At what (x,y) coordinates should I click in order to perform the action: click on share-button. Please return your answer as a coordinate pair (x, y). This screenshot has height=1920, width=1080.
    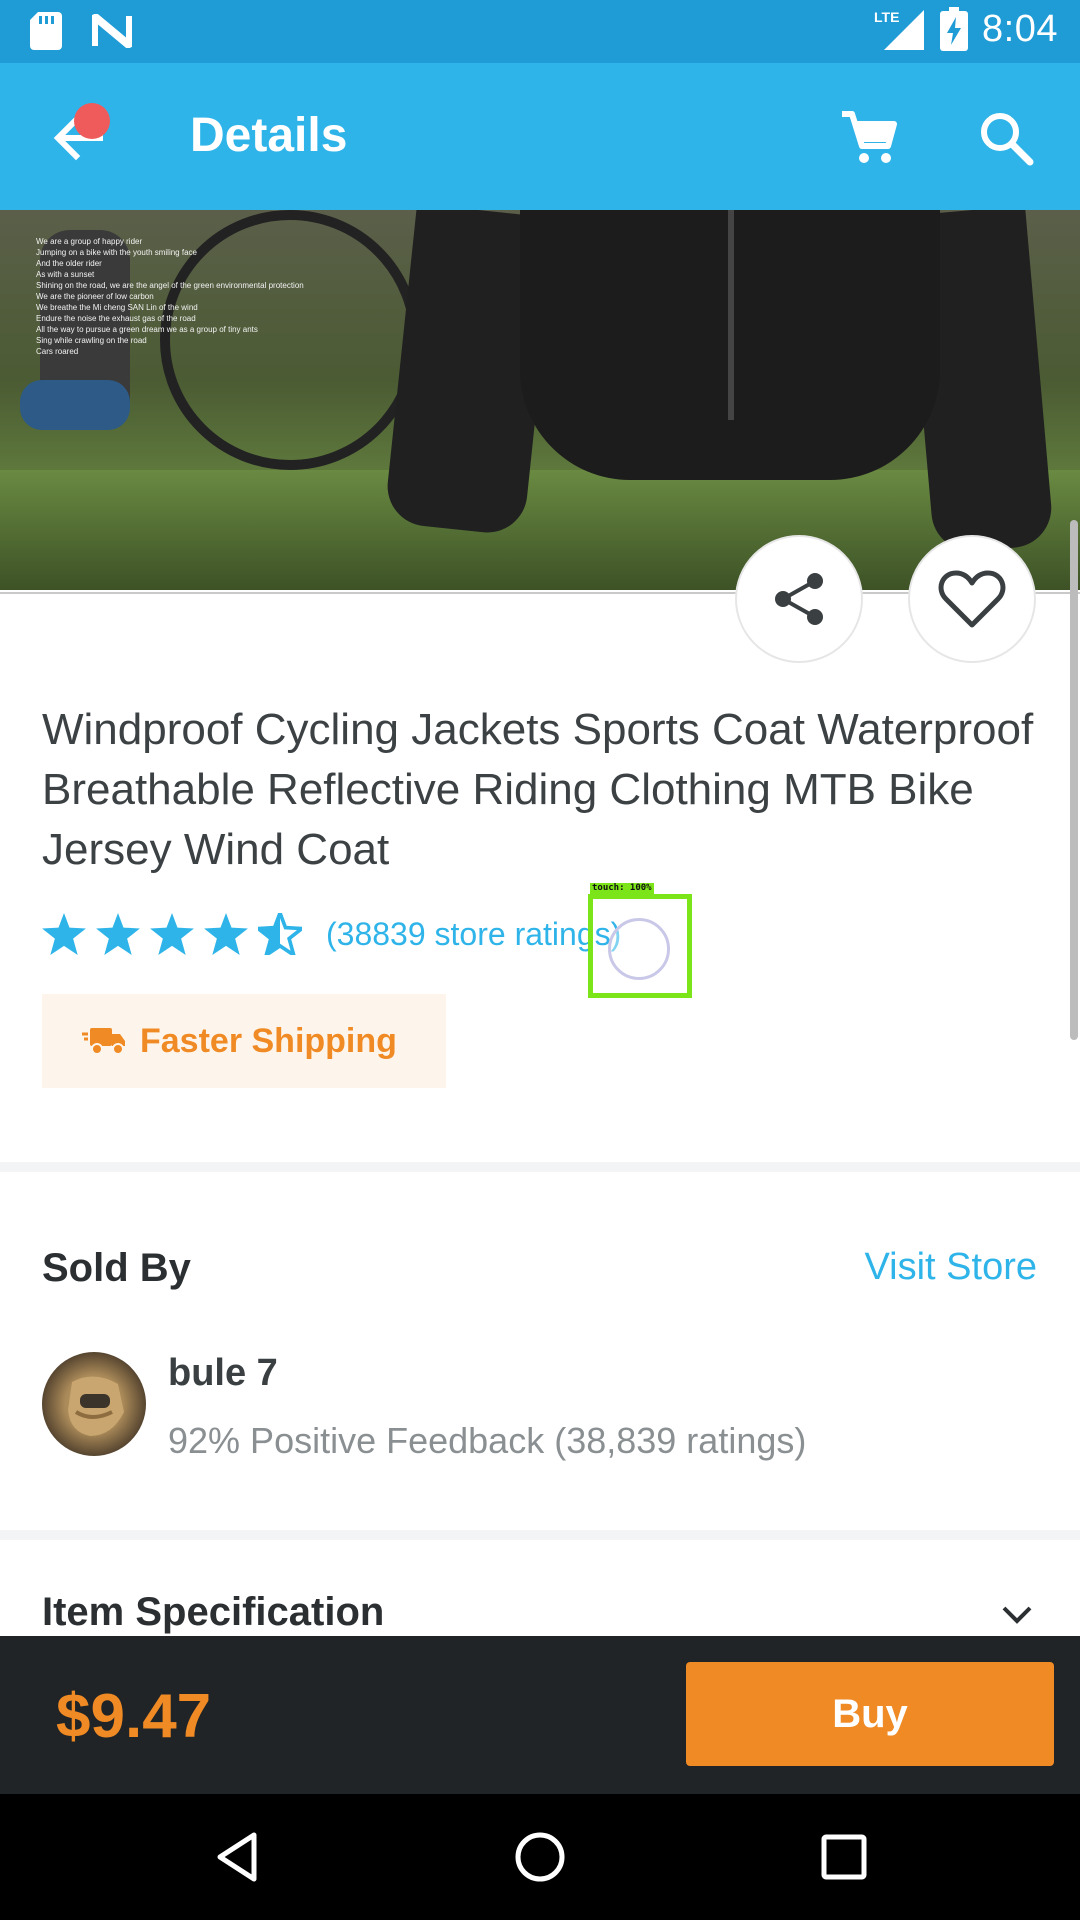
    Looking at the image, I should click on (799, 599).